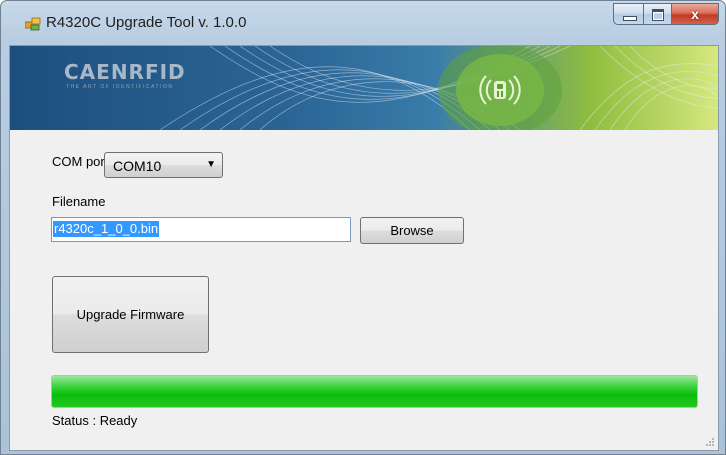 The image size is (726, 455). What do you see at coordinates (628, 14) in the screenshot?
I see `minimize-button` at bounding box center [628, 14].